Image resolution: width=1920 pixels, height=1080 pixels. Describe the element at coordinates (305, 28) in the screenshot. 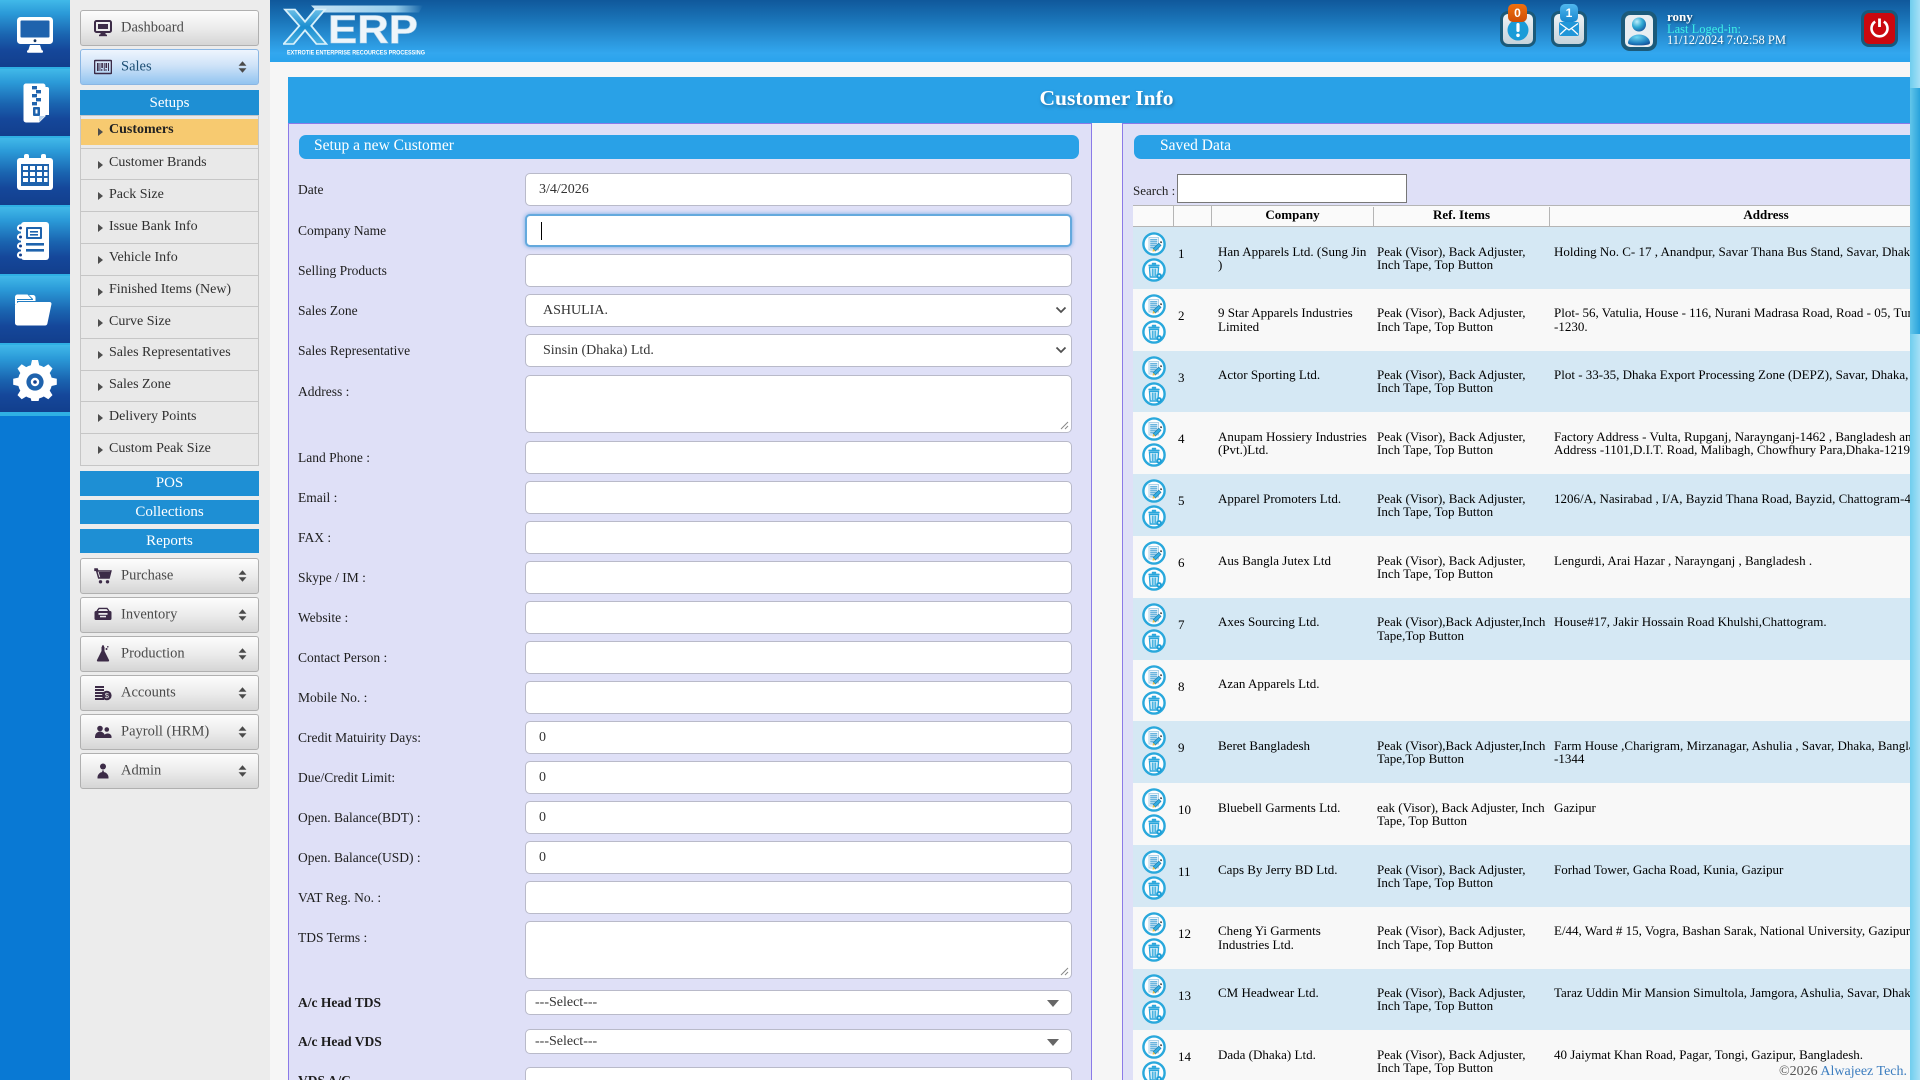

I see `svg-text: X` at that location.